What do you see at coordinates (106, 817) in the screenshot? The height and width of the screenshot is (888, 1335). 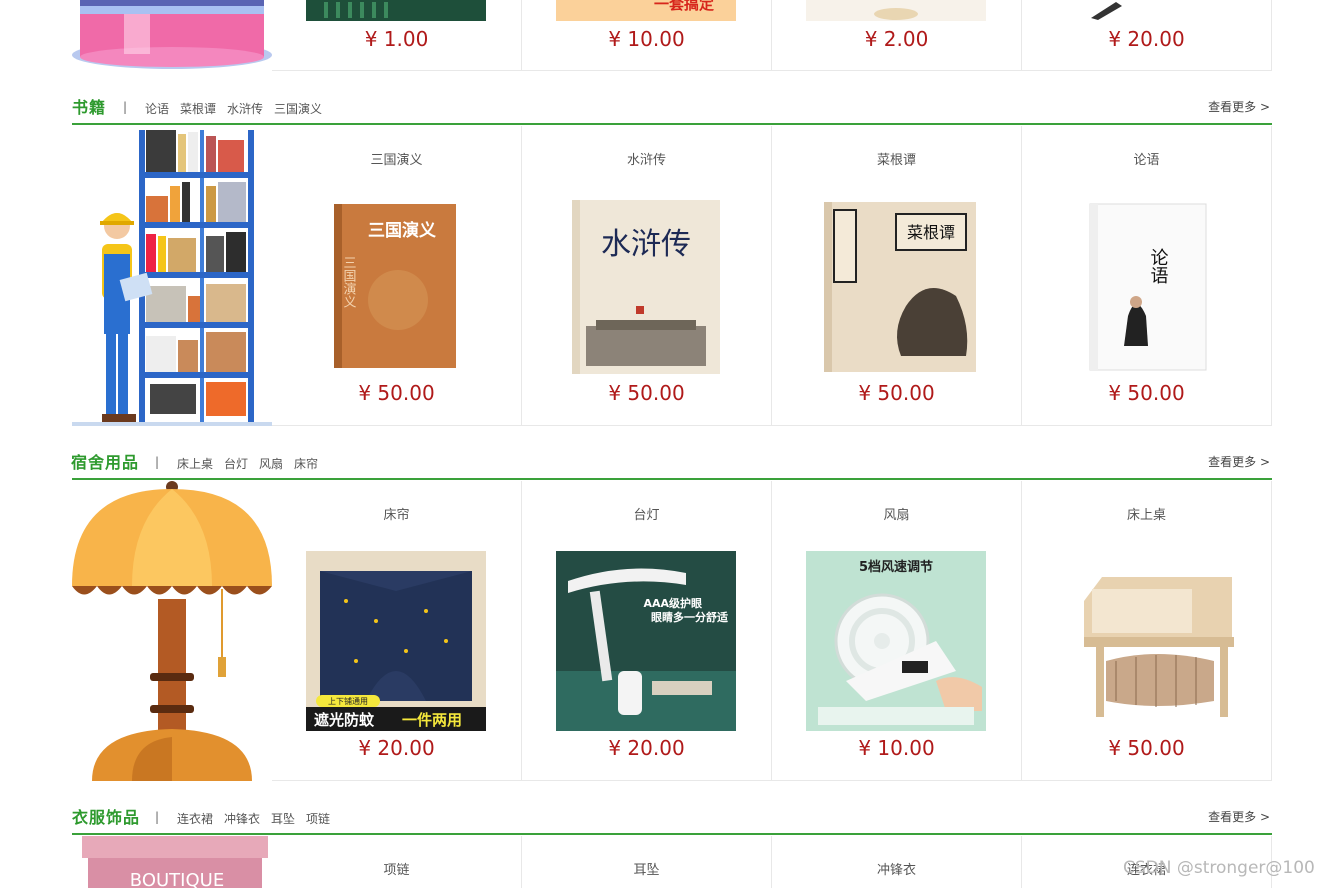 I see `section-title: 衣服饰品` at bounding box center [106, 817].